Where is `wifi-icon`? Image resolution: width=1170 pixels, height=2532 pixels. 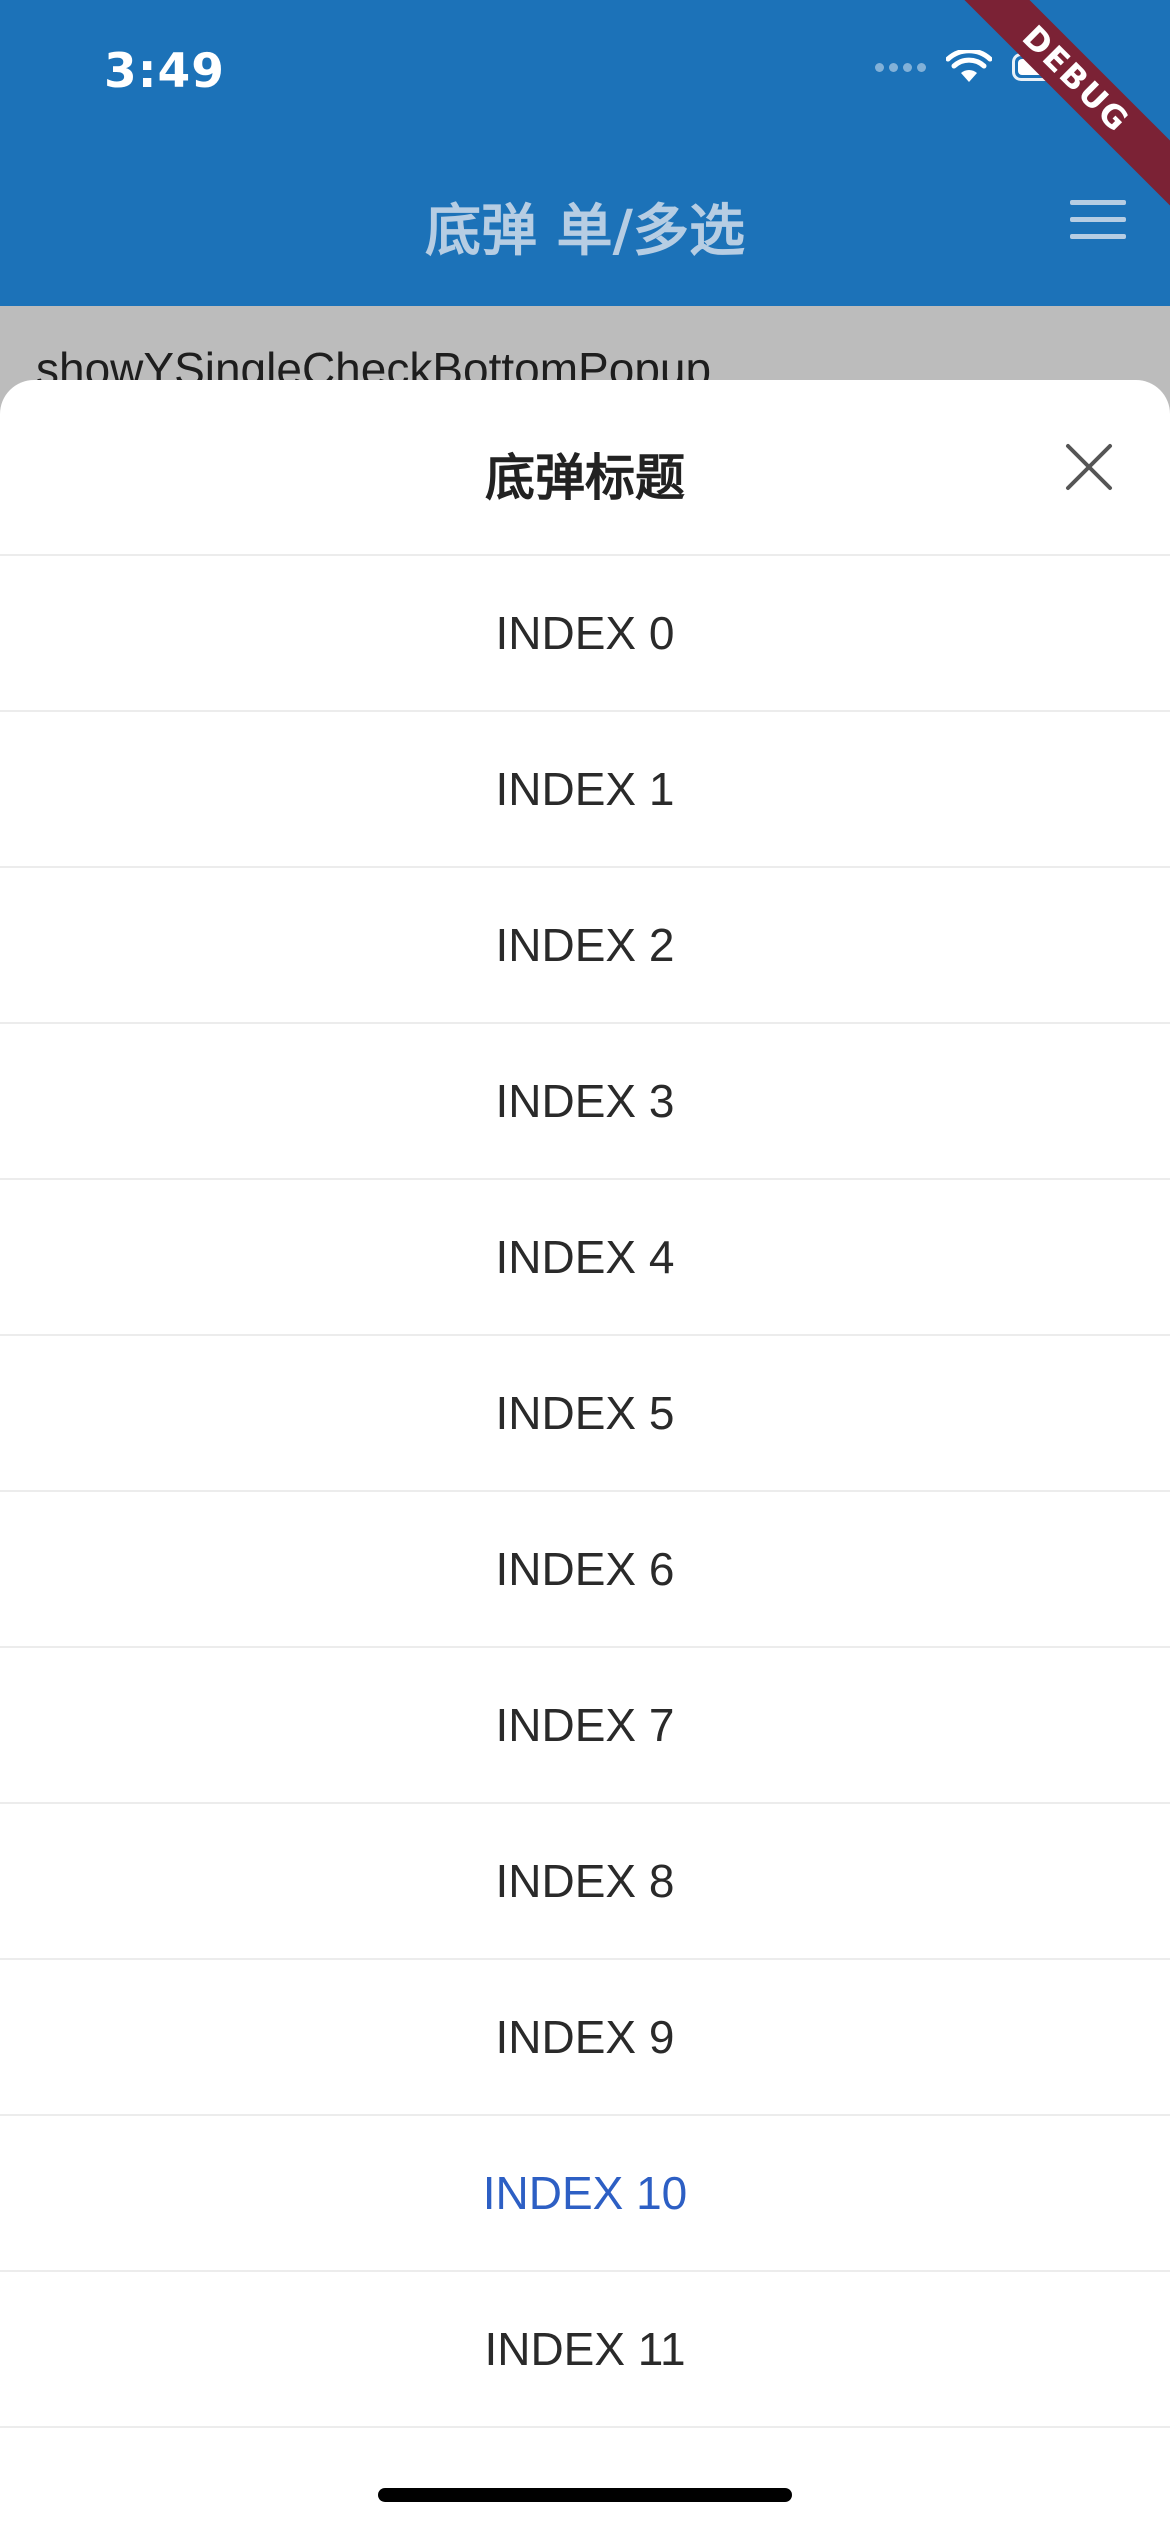
wifi-icon is located at coordinates (969, 66).